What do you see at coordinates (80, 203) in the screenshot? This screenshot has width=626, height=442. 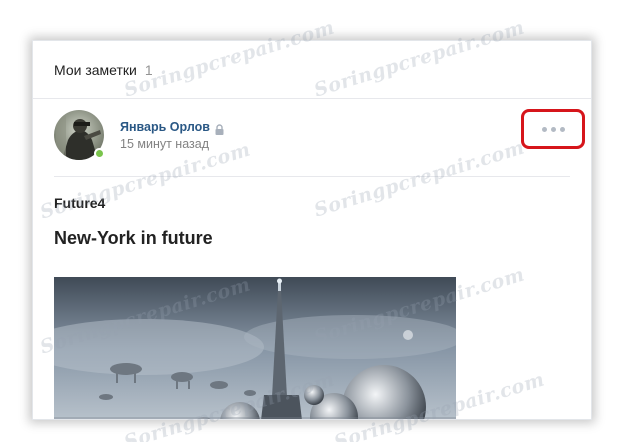 I see `note-name: Future4` at bounding box center [80, 203].